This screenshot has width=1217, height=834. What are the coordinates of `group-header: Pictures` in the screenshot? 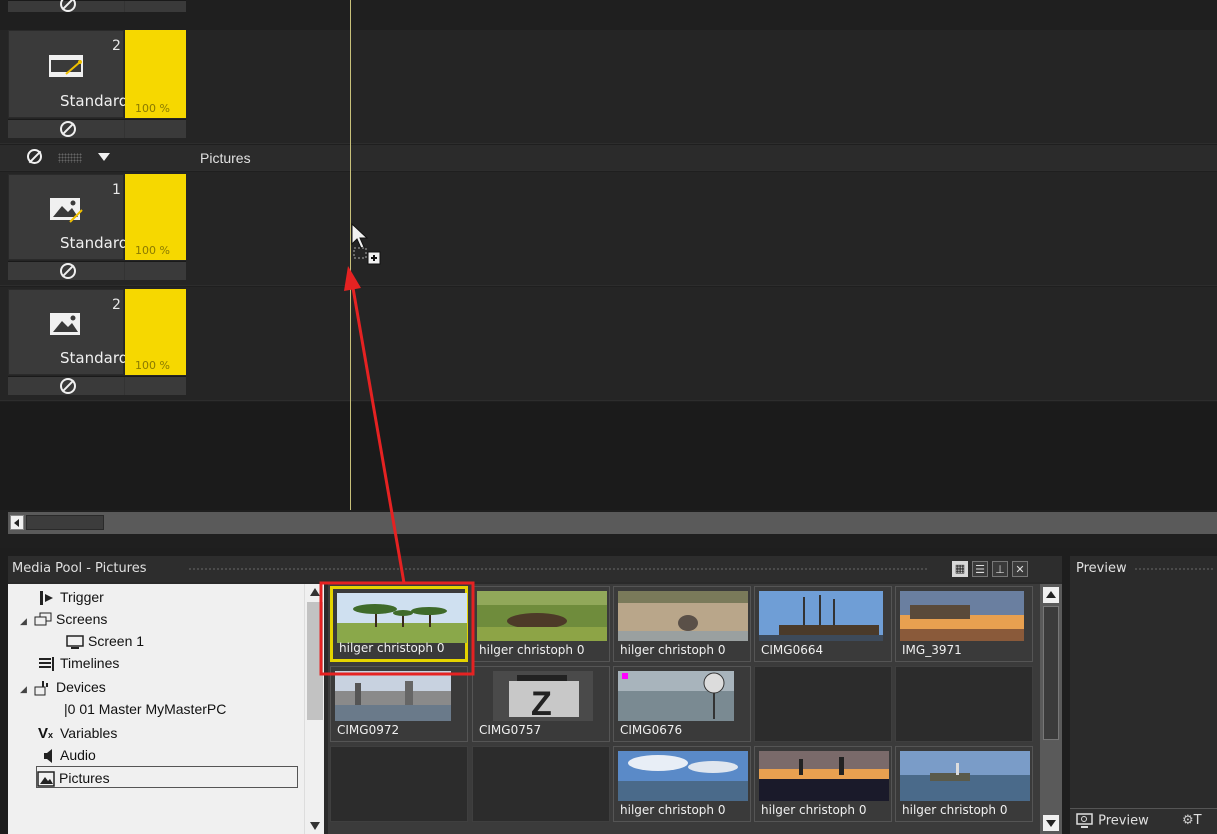 It's located at (608, 158).